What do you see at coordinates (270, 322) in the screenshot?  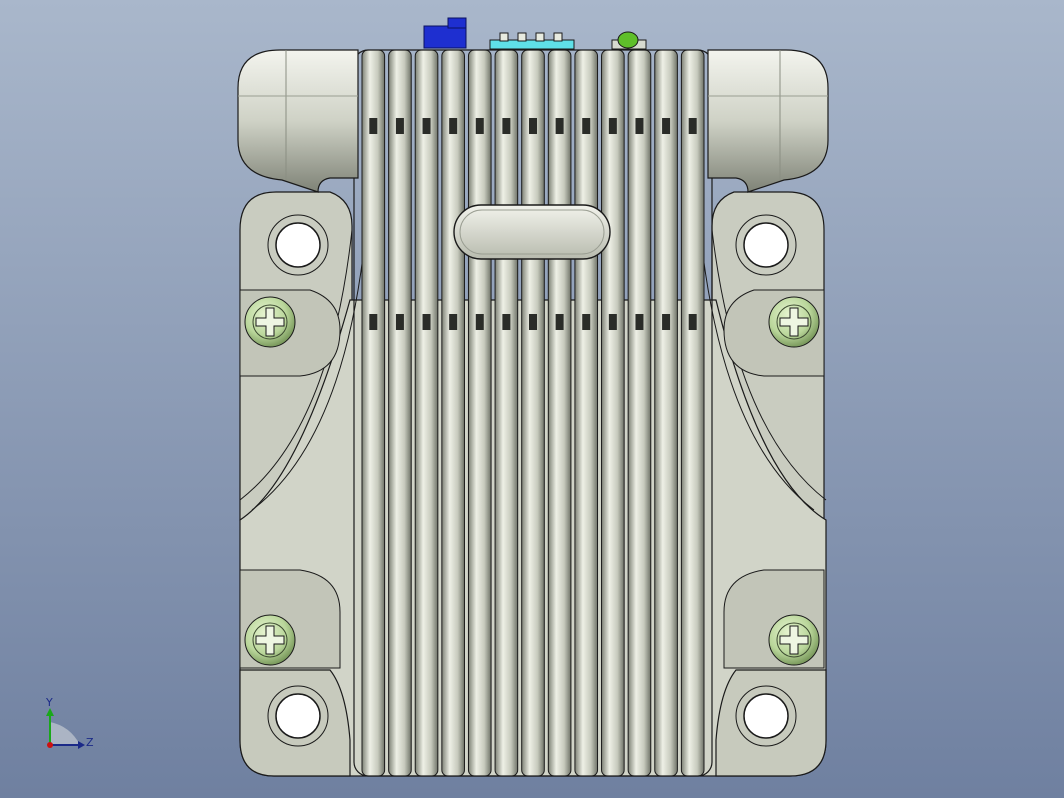 I see `screw-top-left` at bounding box center [270, 322].